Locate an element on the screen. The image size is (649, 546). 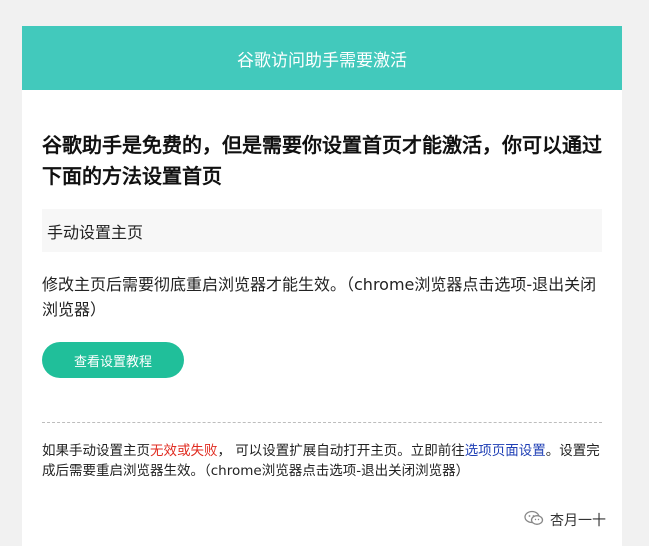
footer-text-2: ， 可以设置扩展自动打开主页。立即前往 is located at coordinates (341, 451).